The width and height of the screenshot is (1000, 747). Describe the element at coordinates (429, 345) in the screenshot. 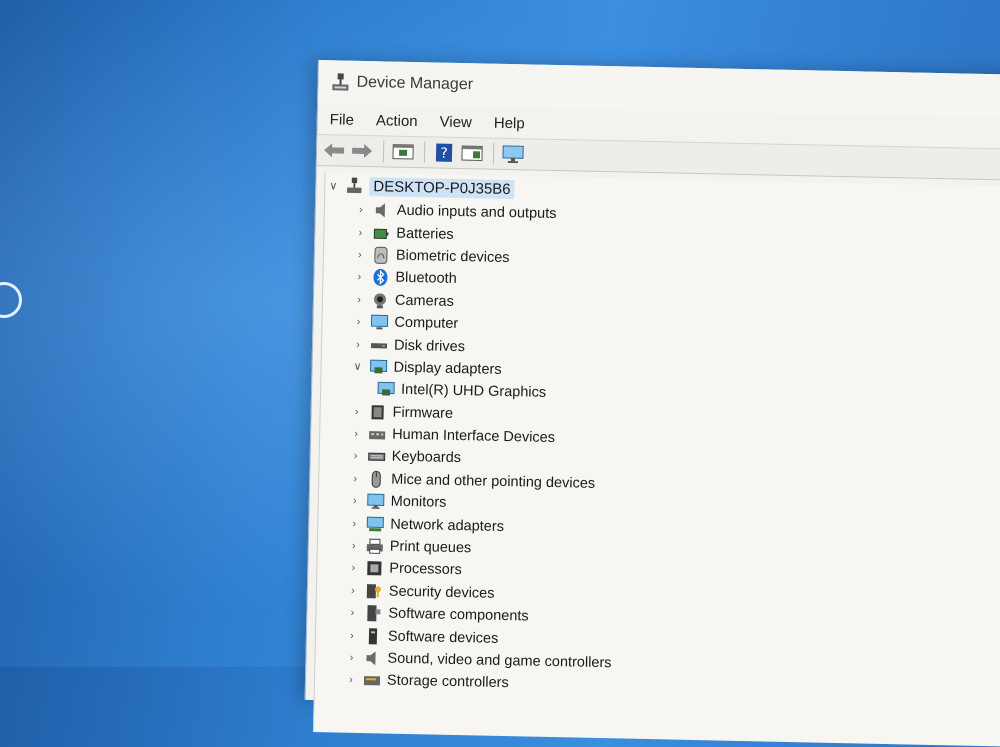

I see `tree-category-label: Disk drives` at that location.